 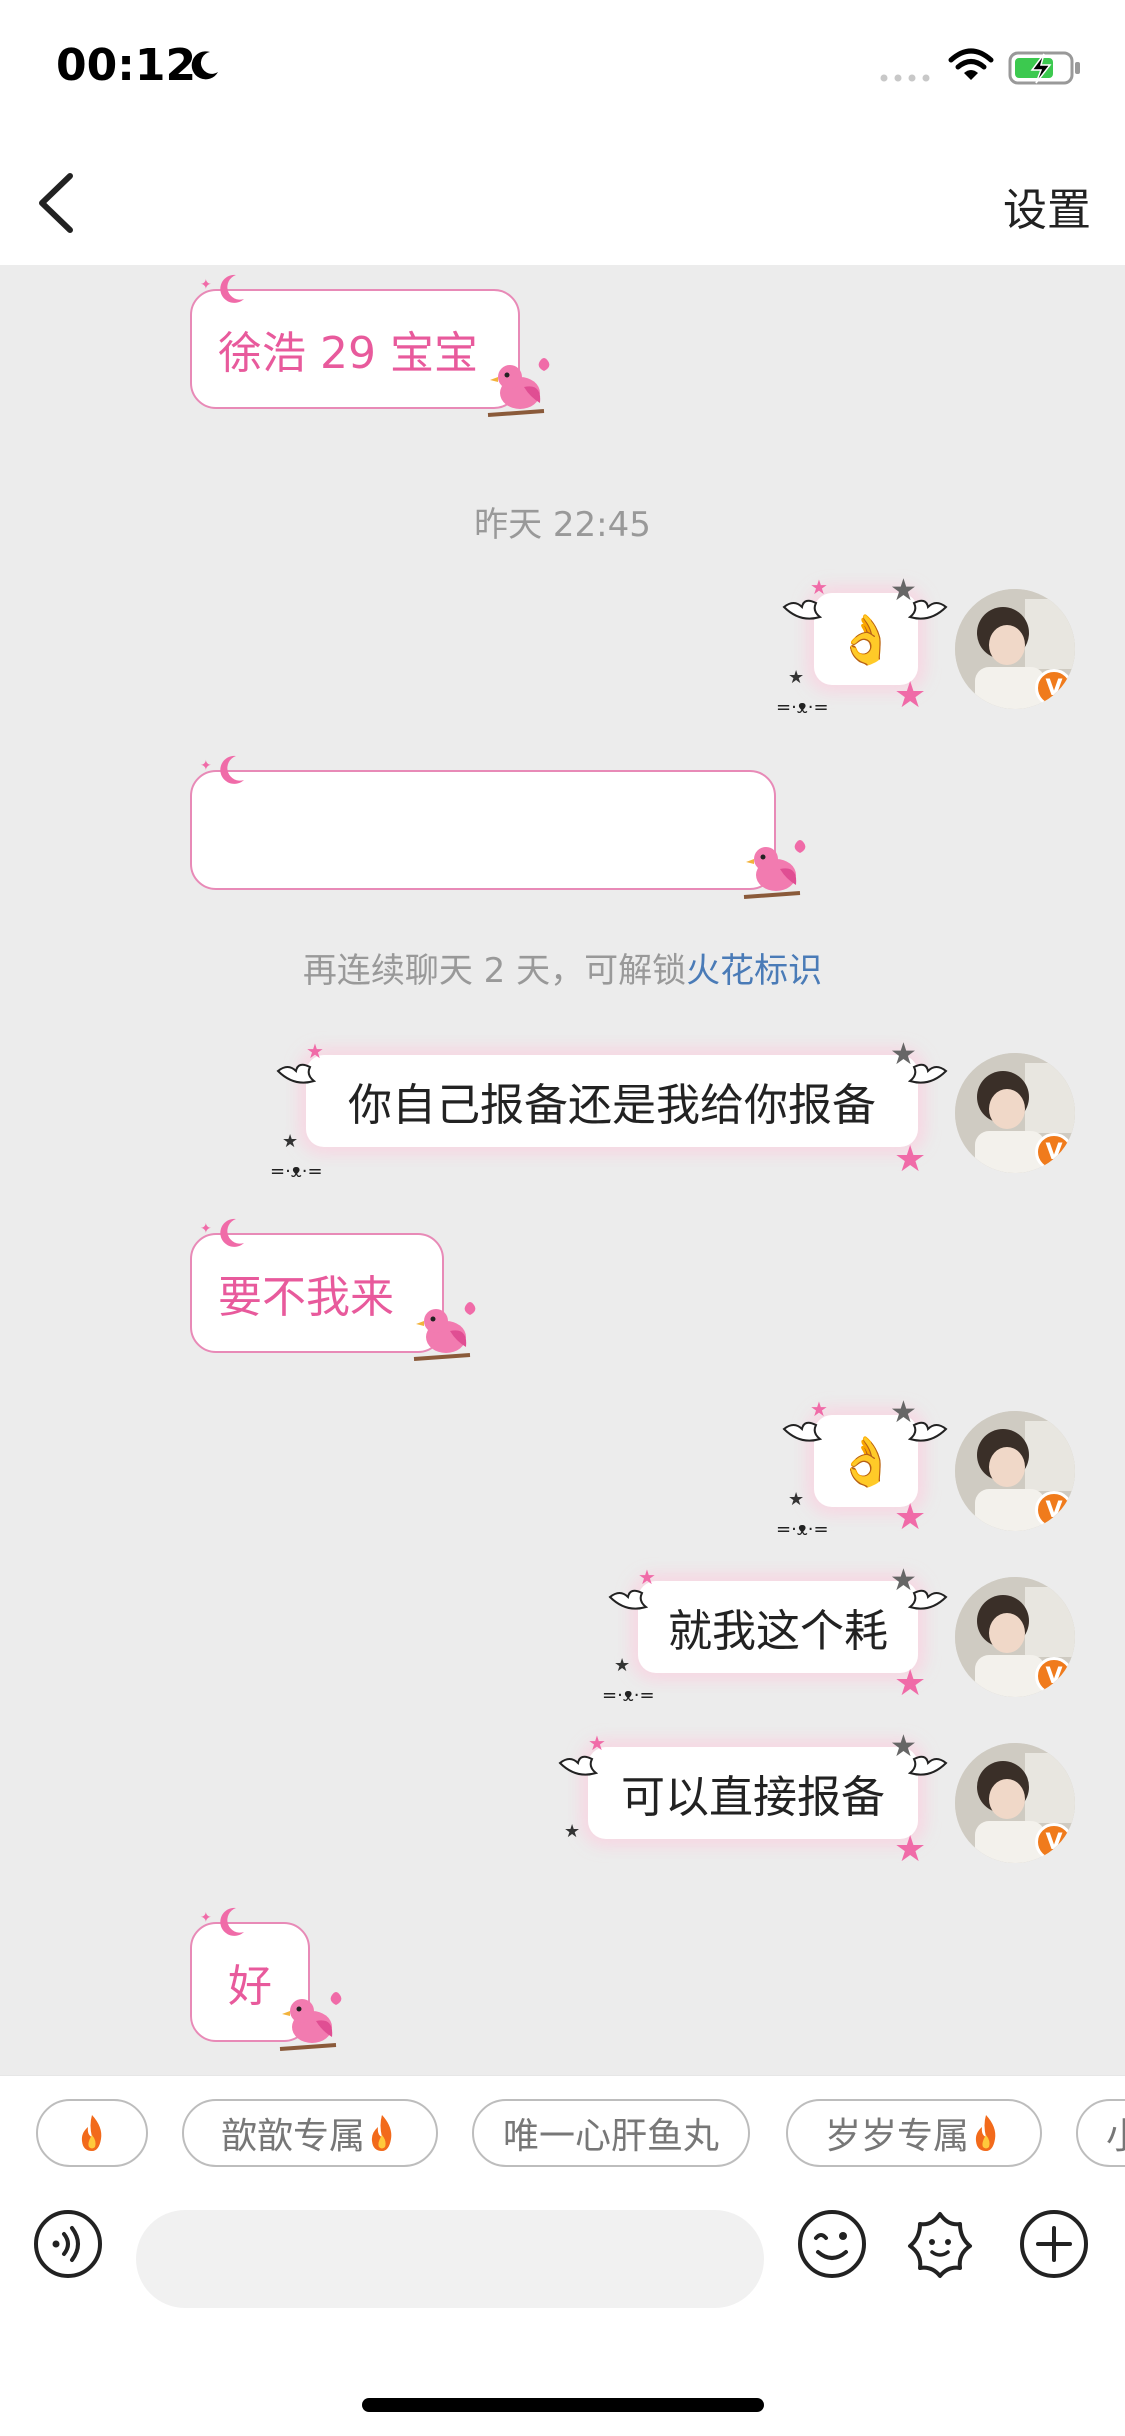 I want to click on quick-reply-chip: 唯一心肝鱼丸, so click(x=611, y=2133).